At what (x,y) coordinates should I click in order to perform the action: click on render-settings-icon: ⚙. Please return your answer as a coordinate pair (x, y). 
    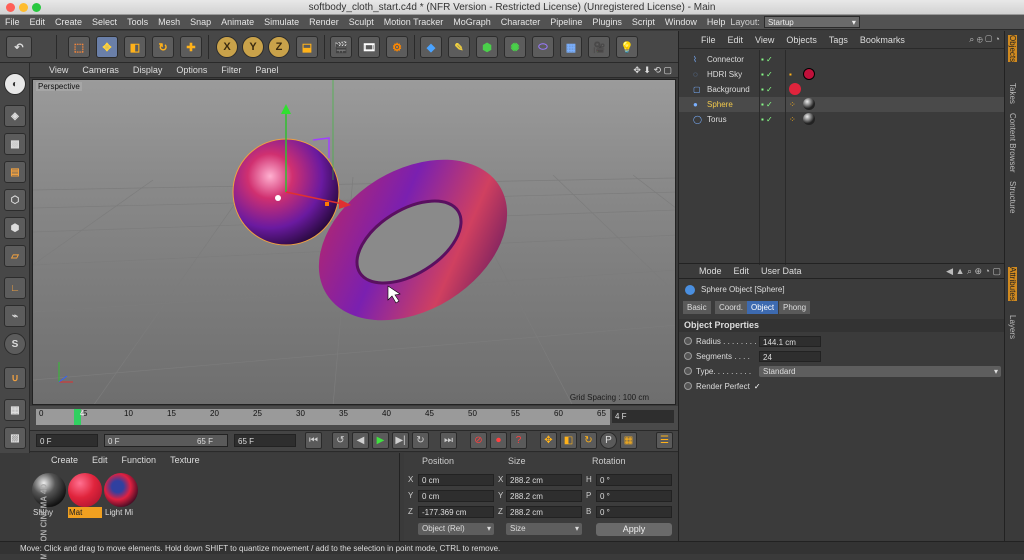
    Looking at the image, I should click on (397, 47).